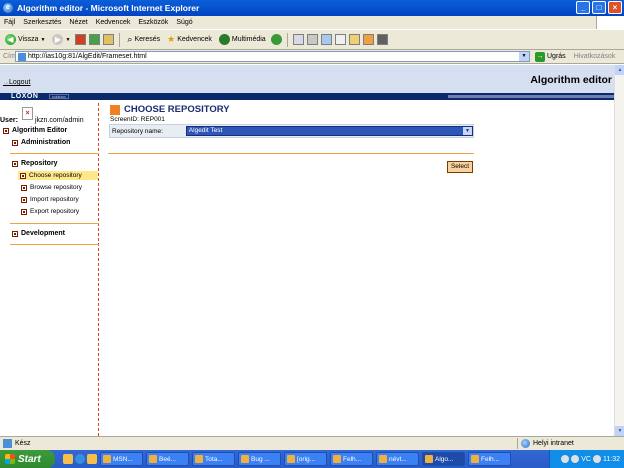 This screenshot has width=624, height=468. I want to click on nav-item-export-repository: Export repository, so click(50, 211).